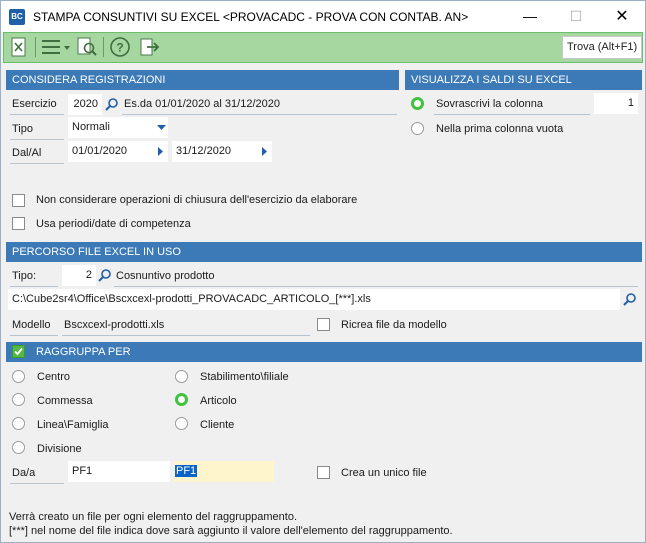 The height and width of the screenshot is (543, 646). Describe the element at coordinates (54, 377) in the screenshot. I see `centro-label: Centro` at that location.